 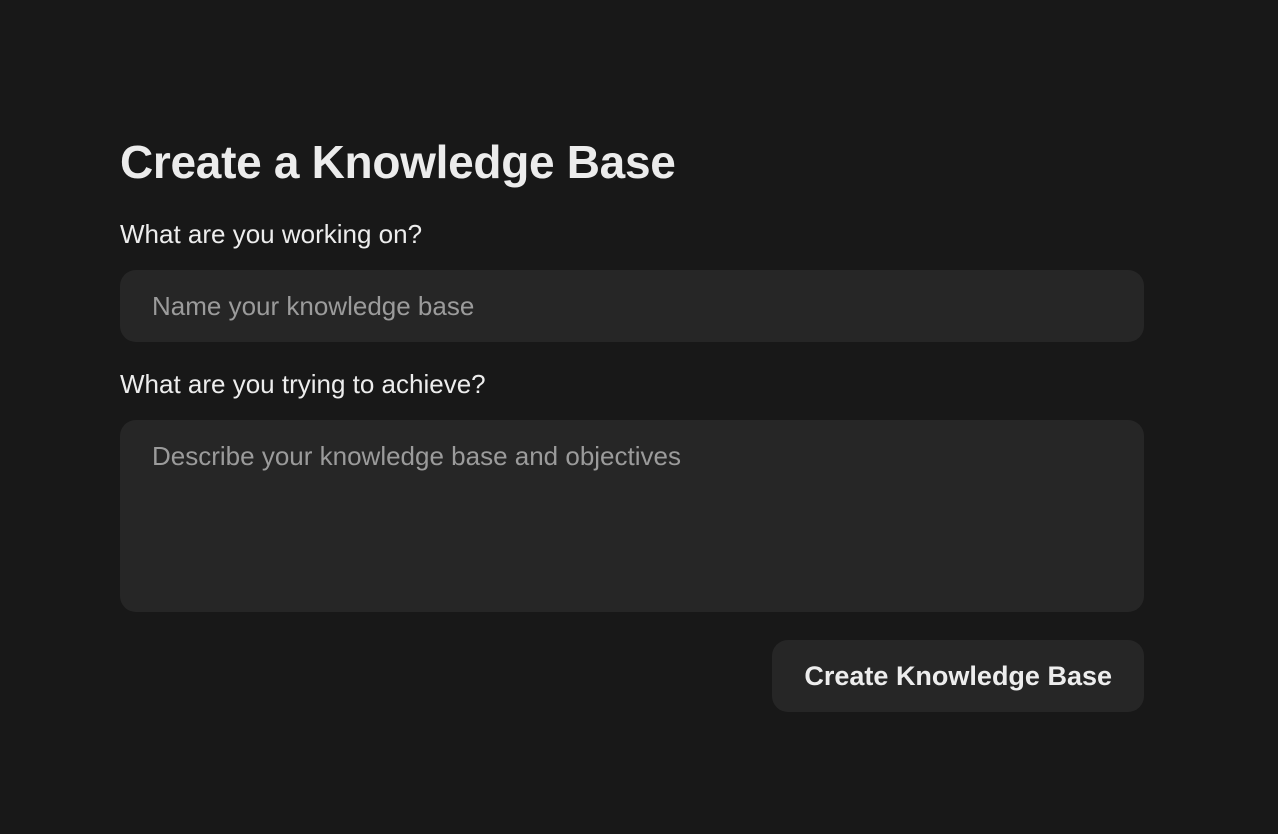 I want to click on page-title: Create a Knowledge Base, so click(x=398, y=162).